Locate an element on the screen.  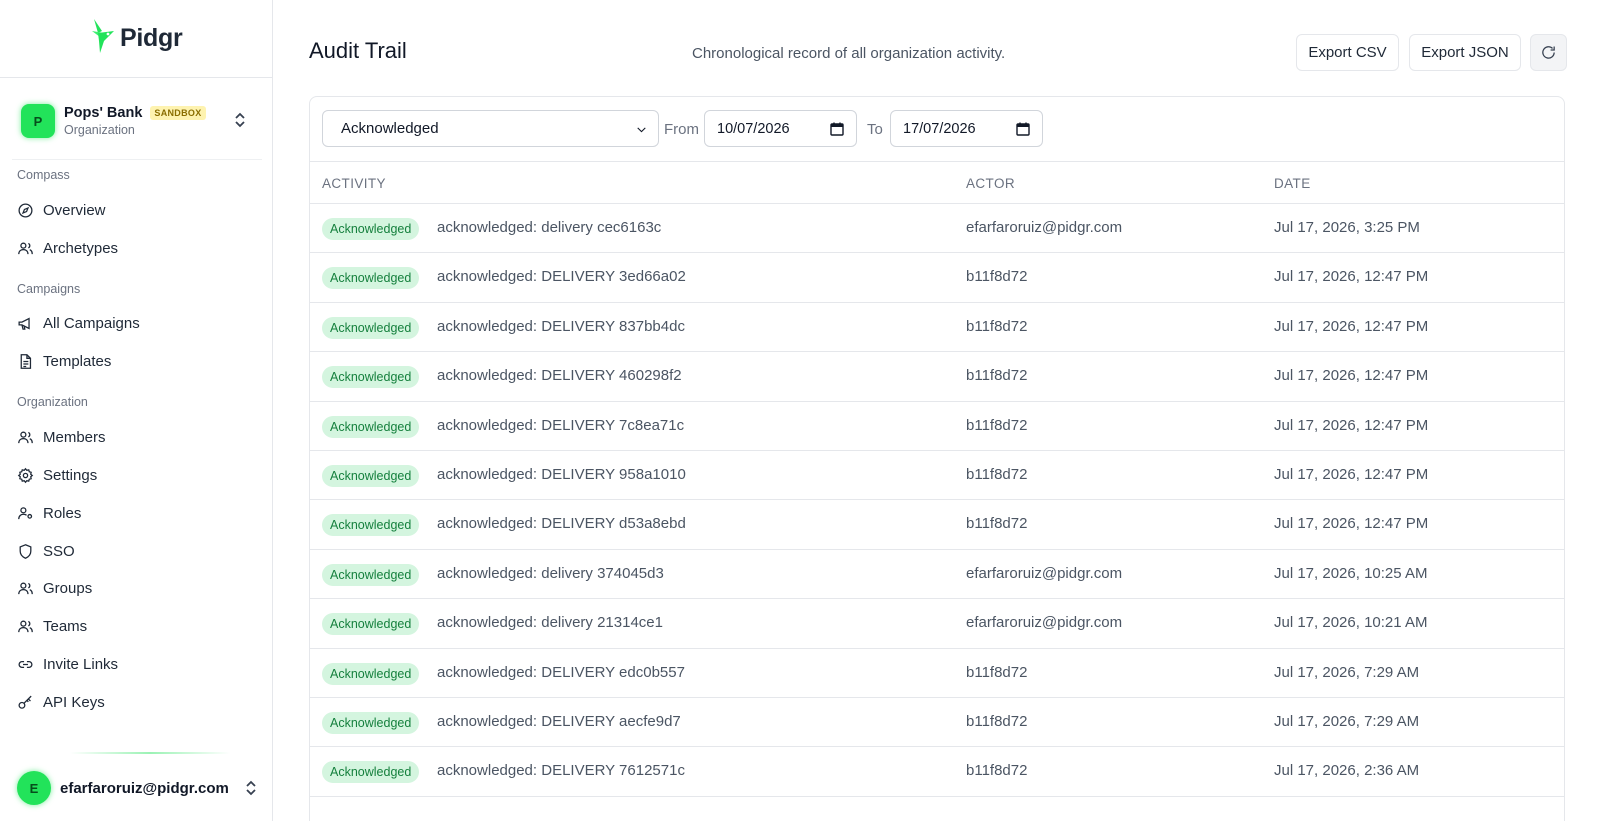
to-date-input: 17/07/2026 is located at coordinates (966, 128).